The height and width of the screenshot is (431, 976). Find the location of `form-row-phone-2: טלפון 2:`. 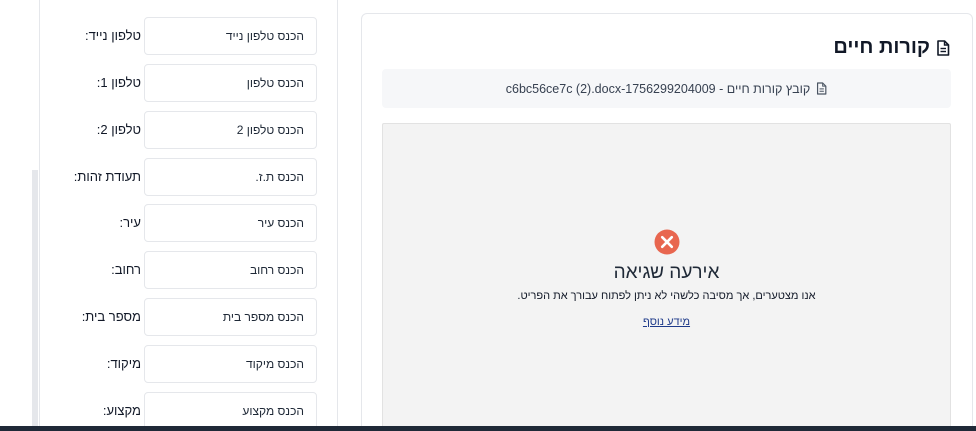

form-row-phone-2: טלפון 2: is located at coordinates (189, 130).